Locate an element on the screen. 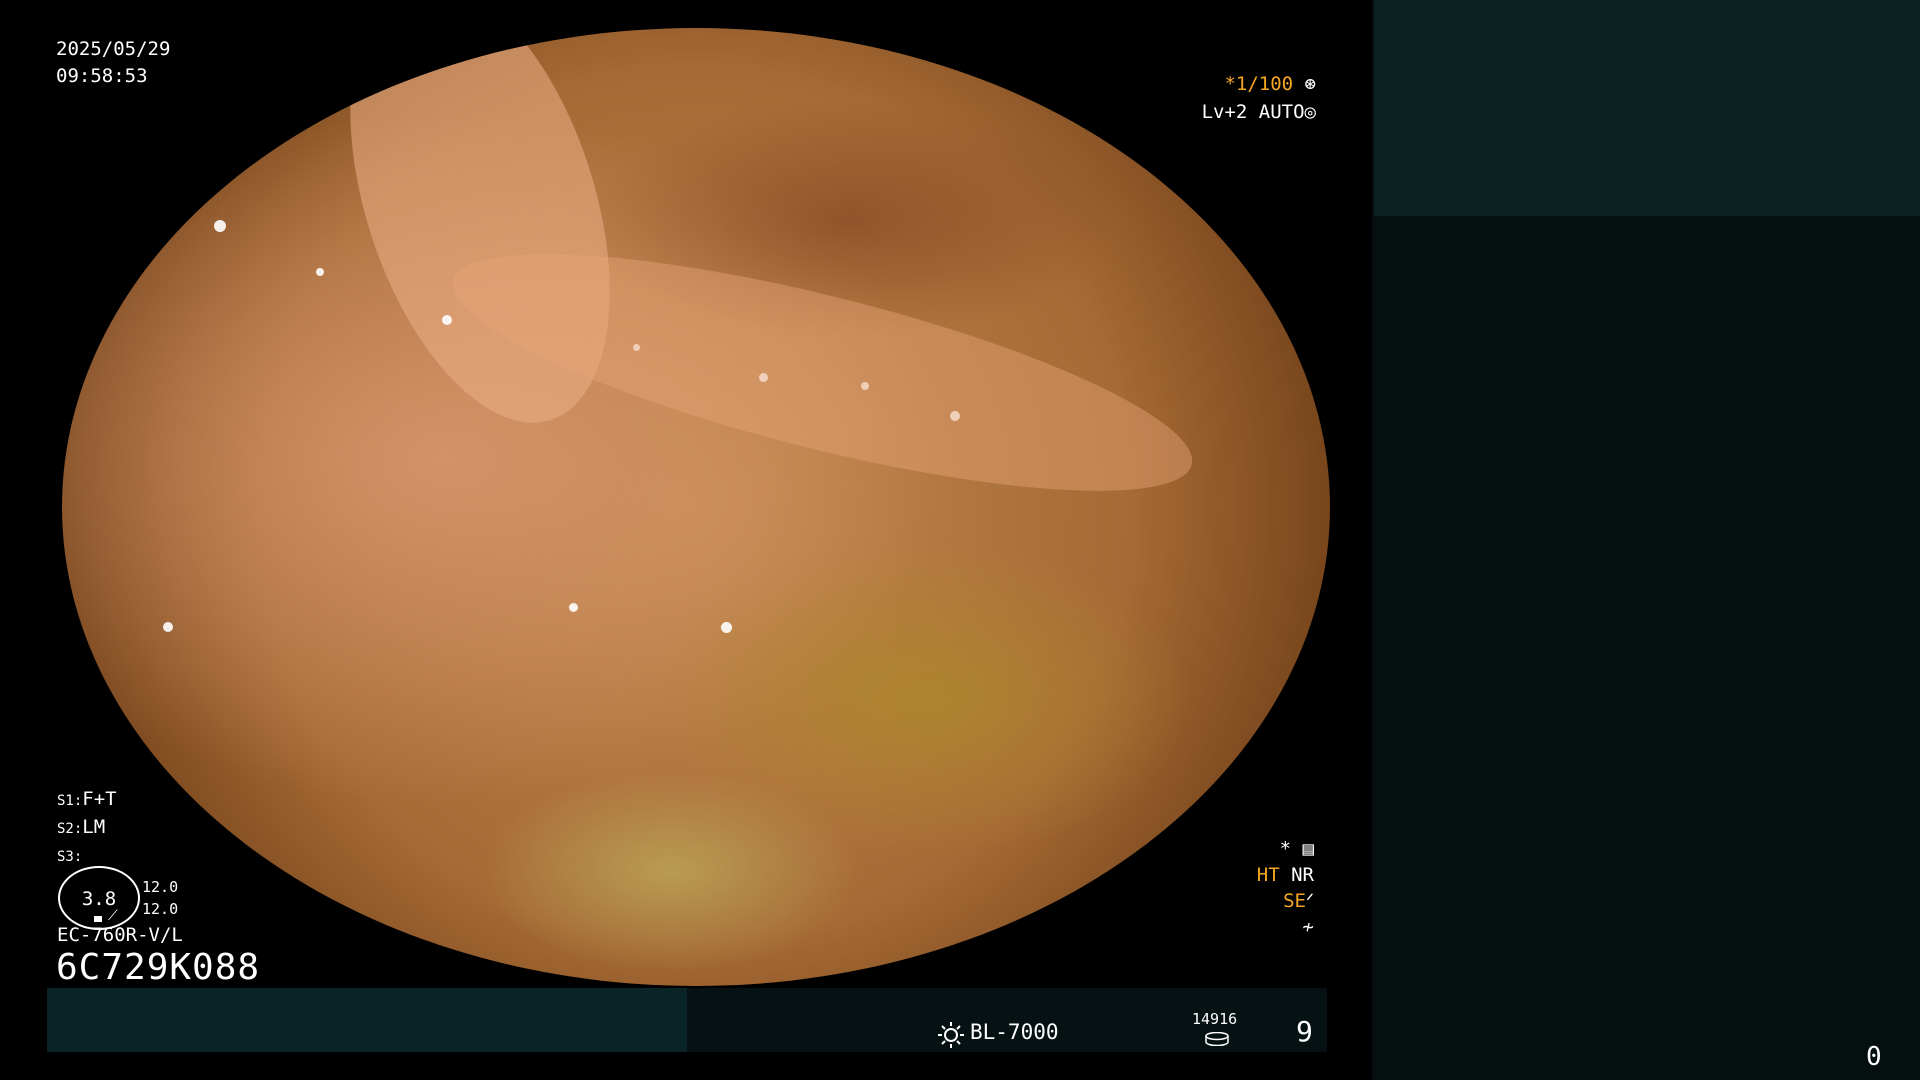 This screenshot has height=1080, width=1920. processing-indicators: * ▤ HT NR SEᐟ ≁ is located at coordinates (1255, 888).